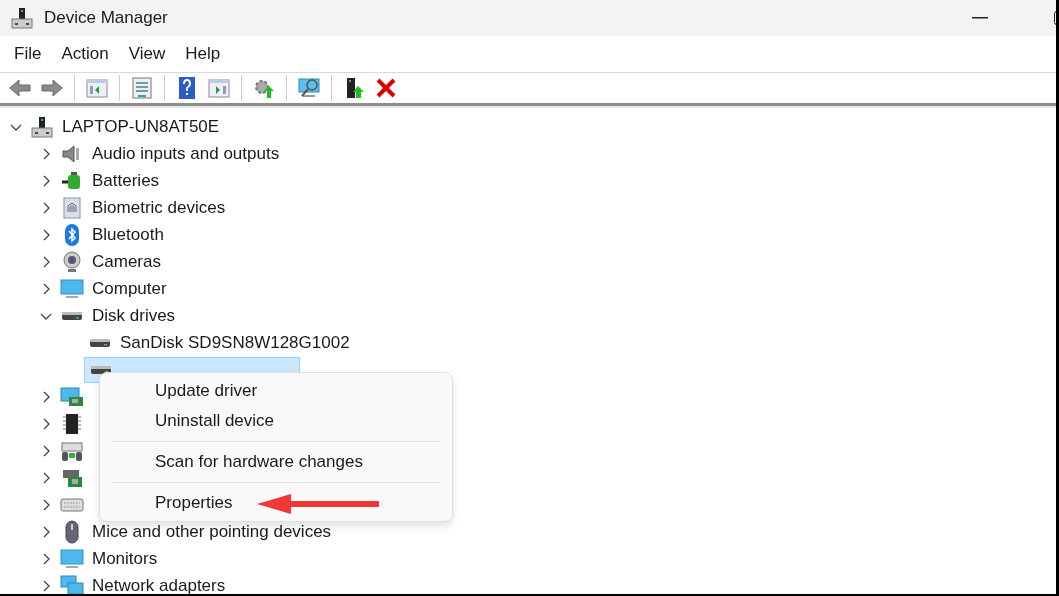 Image resolution: width=1059 pixels, height=596 pixels. Describe the element at coordinates (106, 18) in the screenshot. I see `window-title: Device Manager` at that location.